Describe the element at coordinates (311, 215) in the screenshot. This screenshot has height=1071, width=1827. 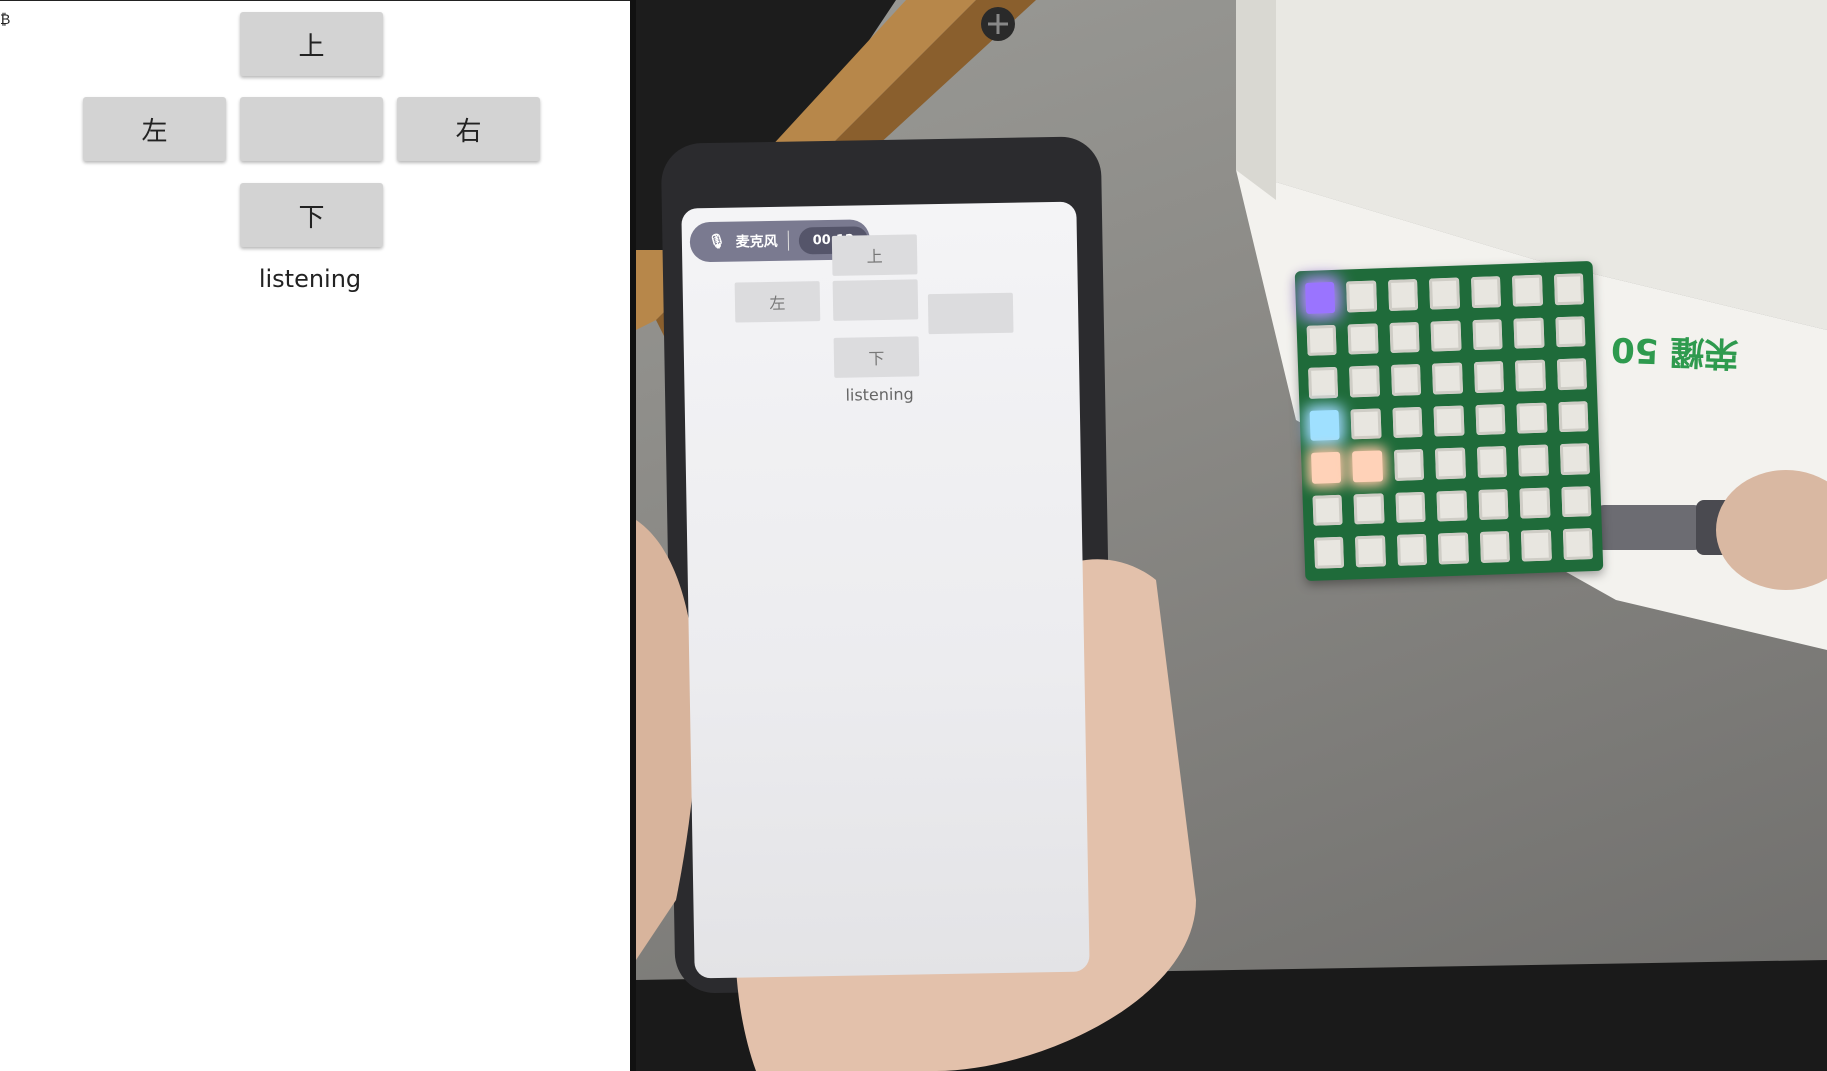
I see `down-button: 下` at that location.